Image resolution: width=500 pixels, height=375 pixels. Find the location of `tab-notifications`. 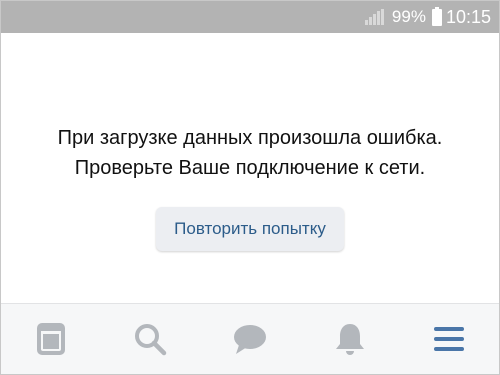

tab-notifications is located at coordinates (350, 339).